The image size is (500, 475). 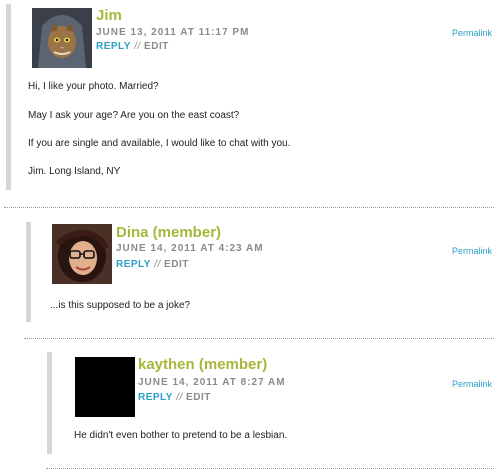 What do you see at coordinates (173, 32) in the screenshot?
I see `comment-date: JUNE 13, 2011 AT 11:17 PM` at bounding box center [173, 32].